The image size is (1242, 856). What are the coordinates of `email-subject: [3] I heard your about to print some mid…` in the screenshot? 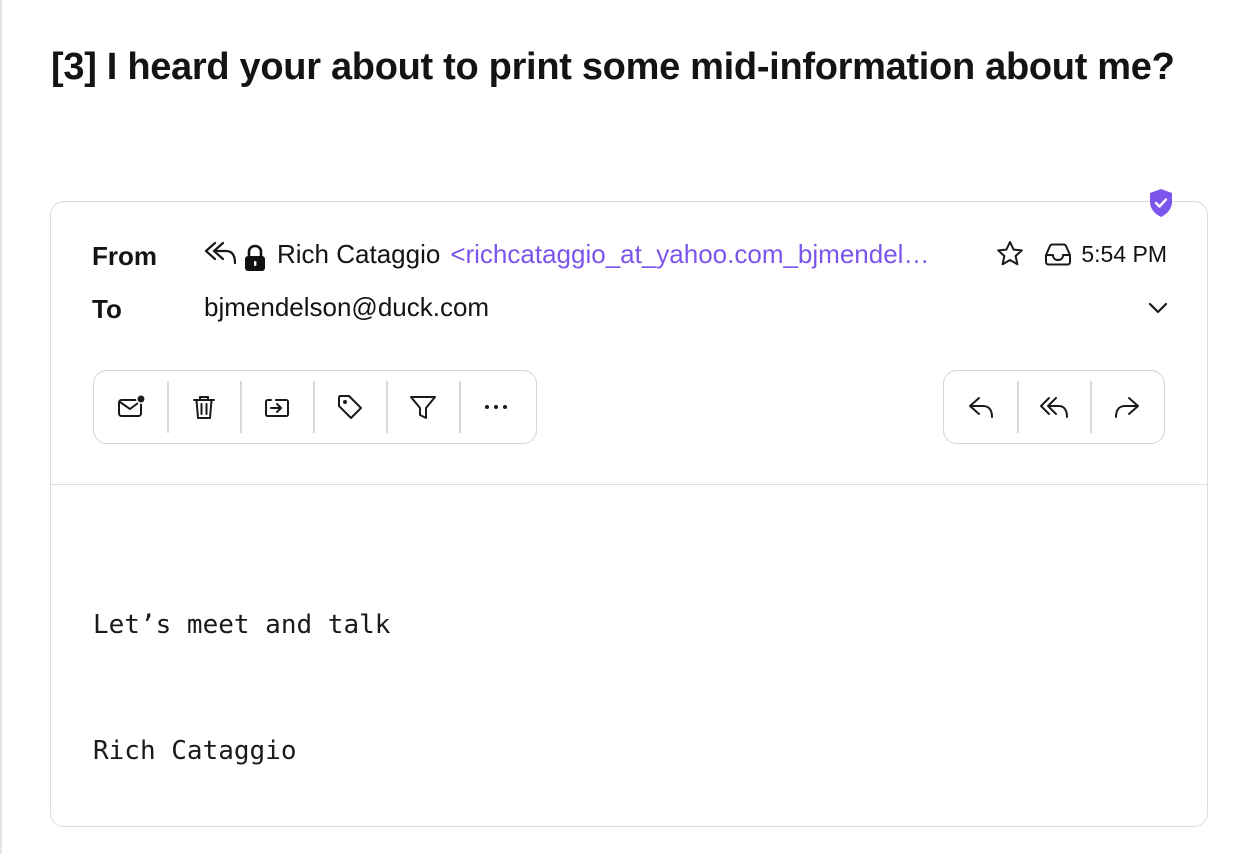 It's located at (613, 67).